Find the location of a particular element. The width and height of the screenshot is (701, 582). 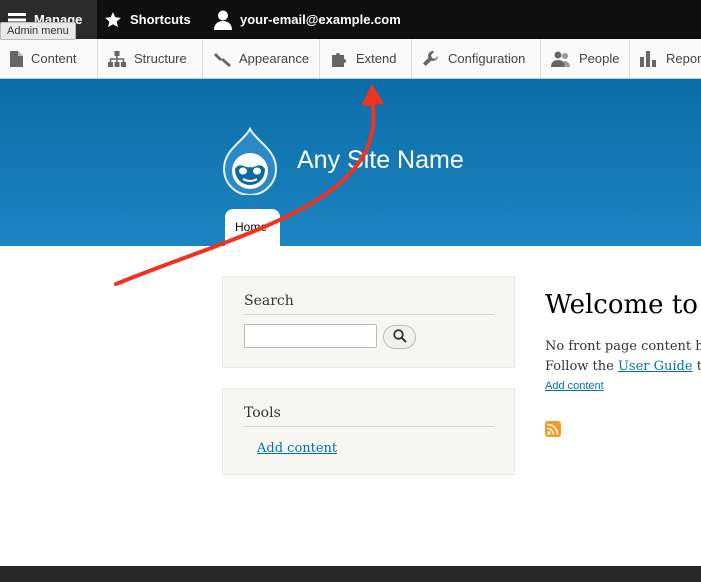

tray-item-configuration: Configuration is located at coordinates (476, 58).